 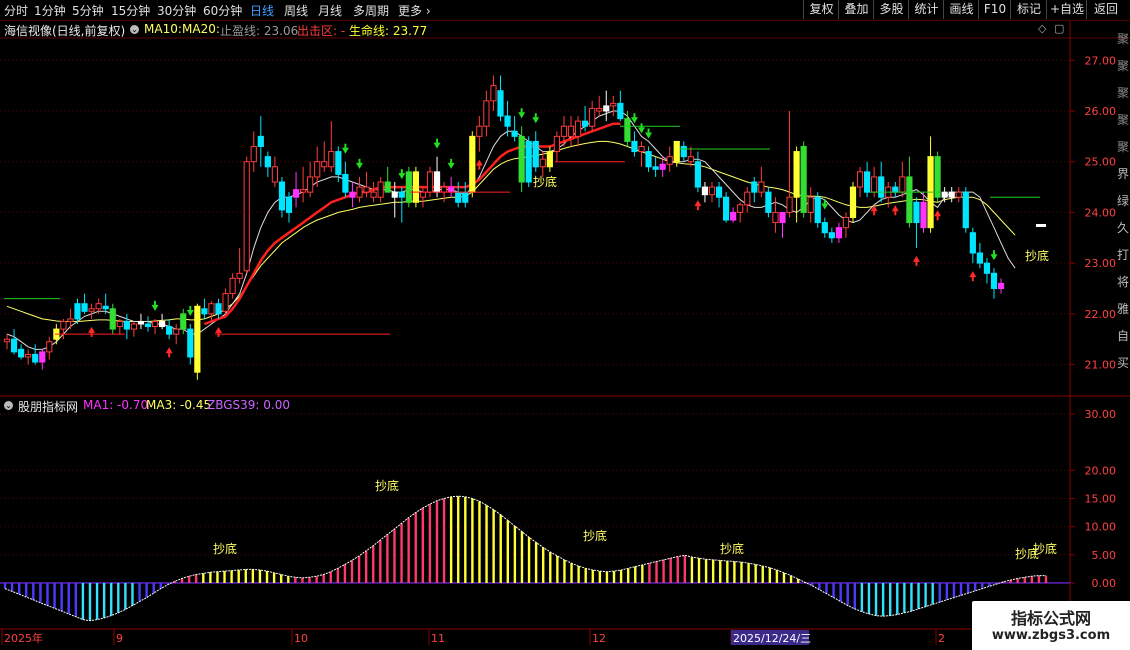 What do you see at coordinates (1066, 9) in the screenshot?
I see `add-watchlist-button: +自选` at bounding box center [1066, 9].